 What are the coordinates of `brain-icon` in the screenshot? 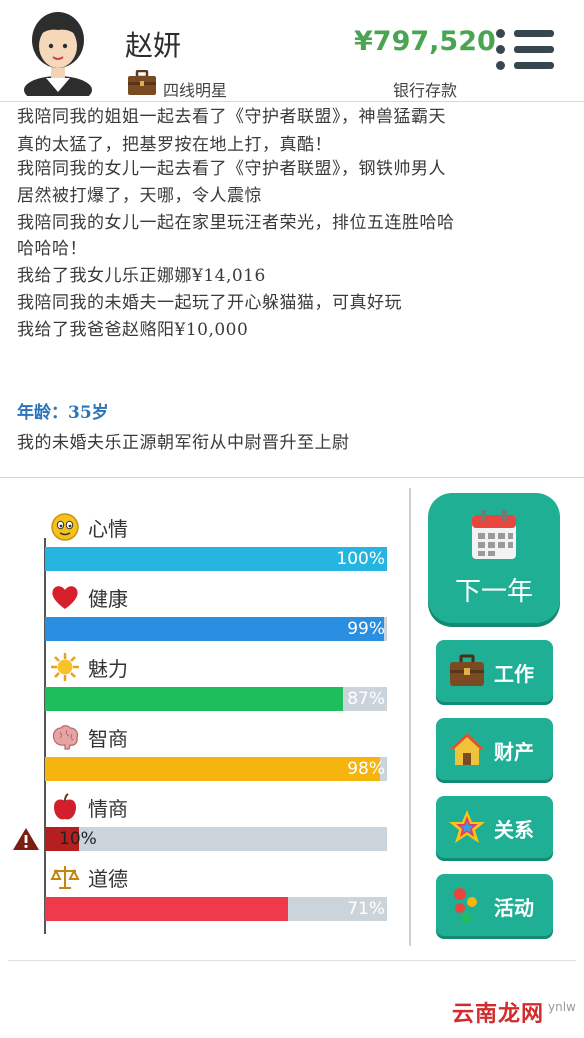 It's located at (65, 737).